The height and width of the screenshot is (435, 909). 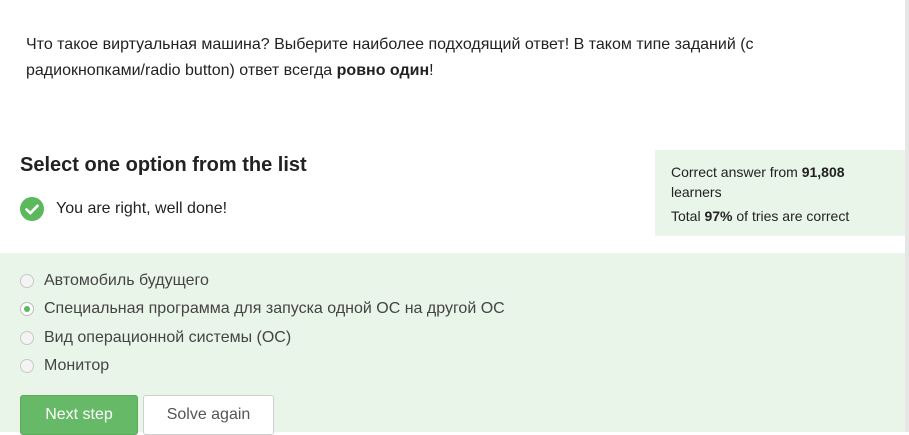 I want to click on stats-percent-line: Total 97% of tries are correct, so click(x=781, y=216).